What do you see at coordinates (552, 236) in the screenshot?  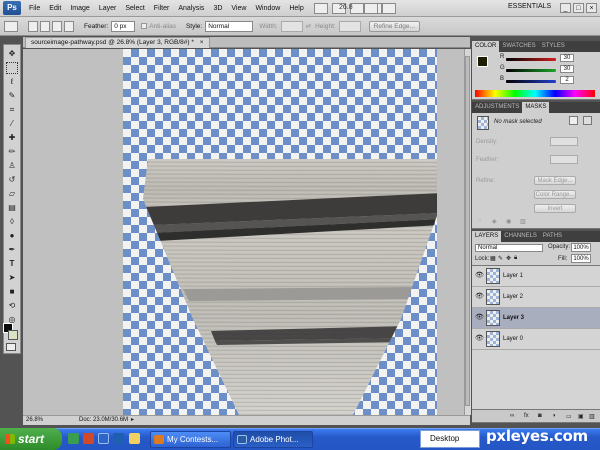 I see `tab-paths: PATHS` at bounding box center [552, 236].